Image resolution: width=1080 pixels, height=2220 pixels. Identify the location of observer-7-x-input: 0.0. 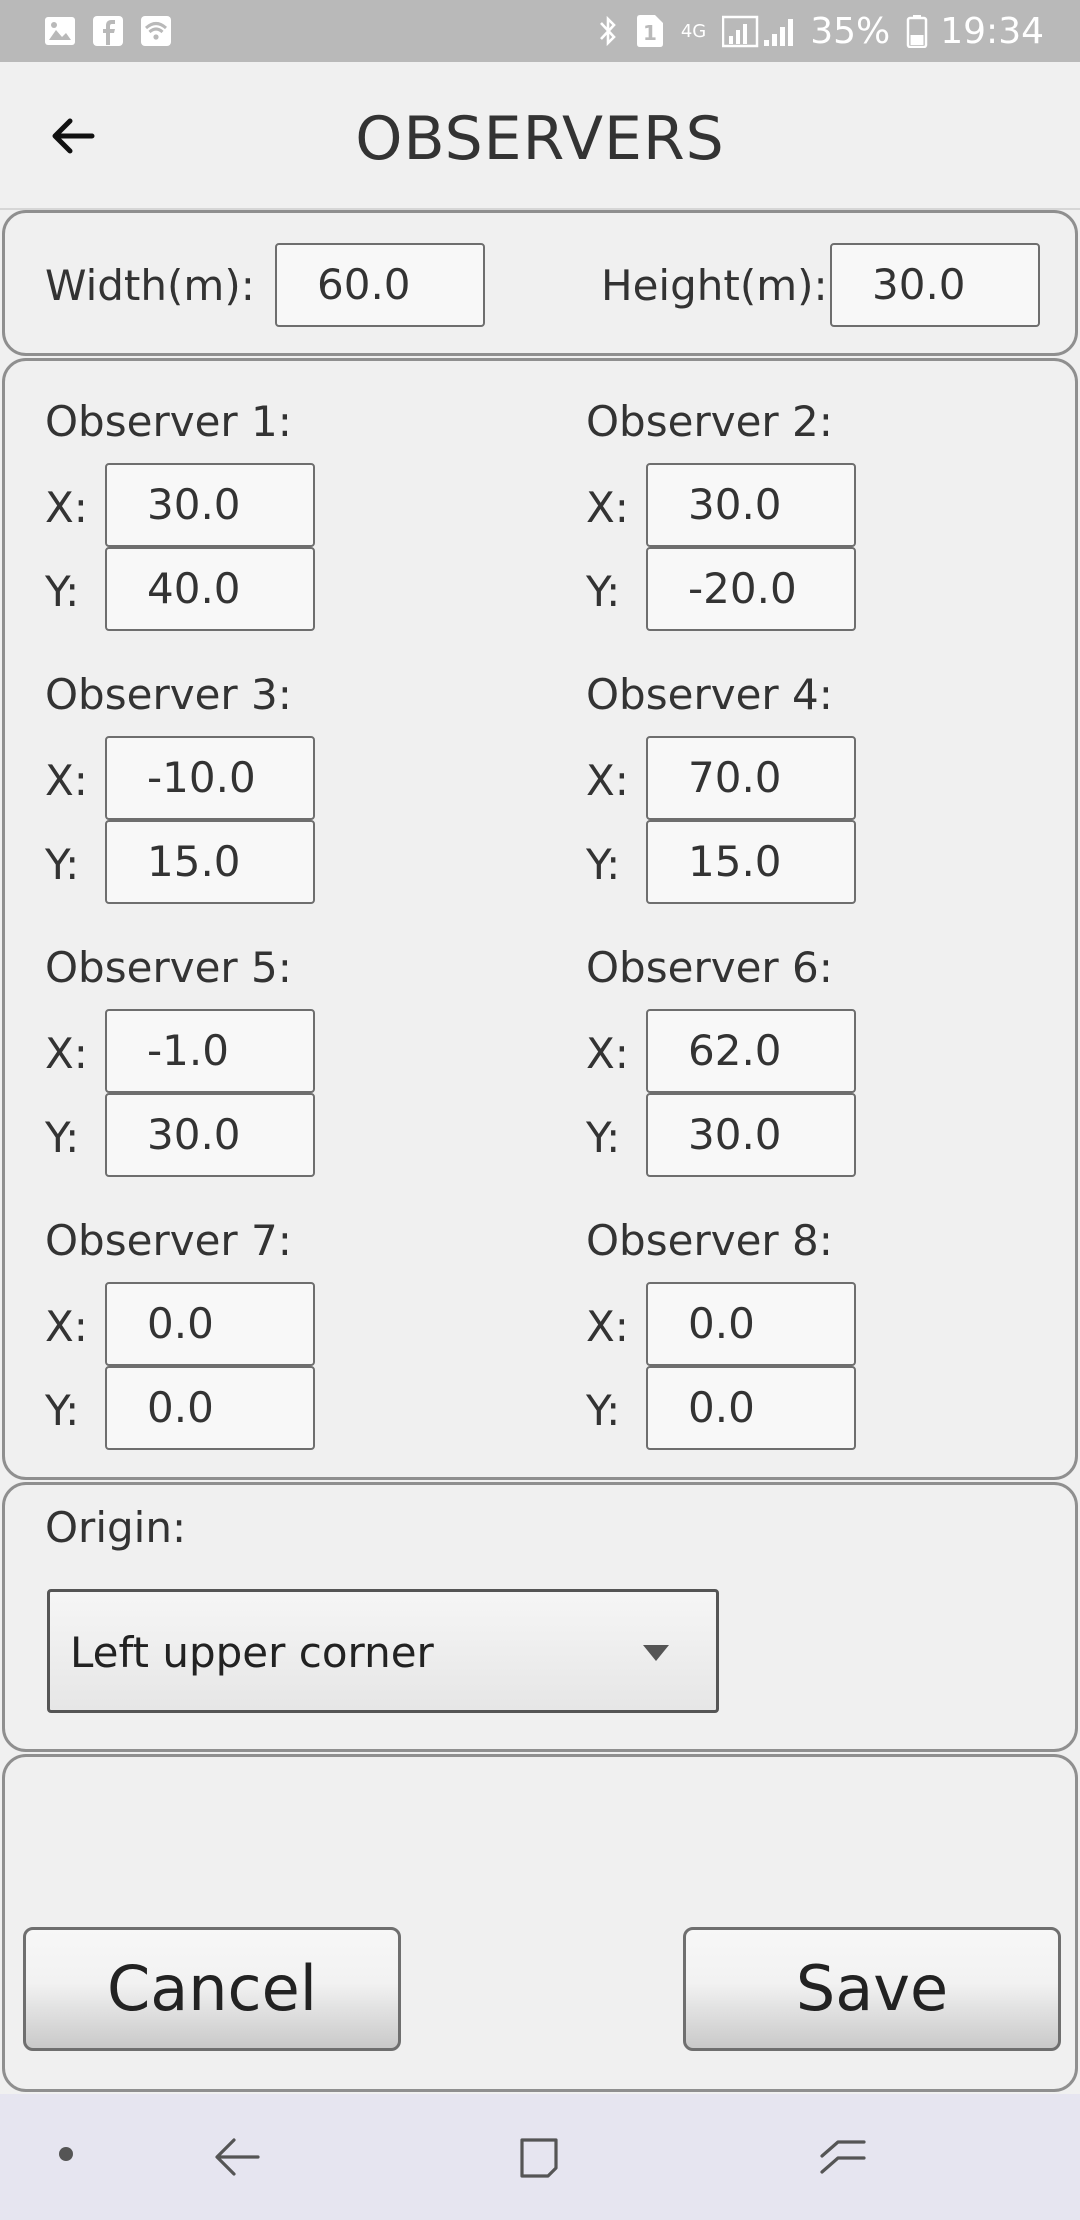
(210, 1324).